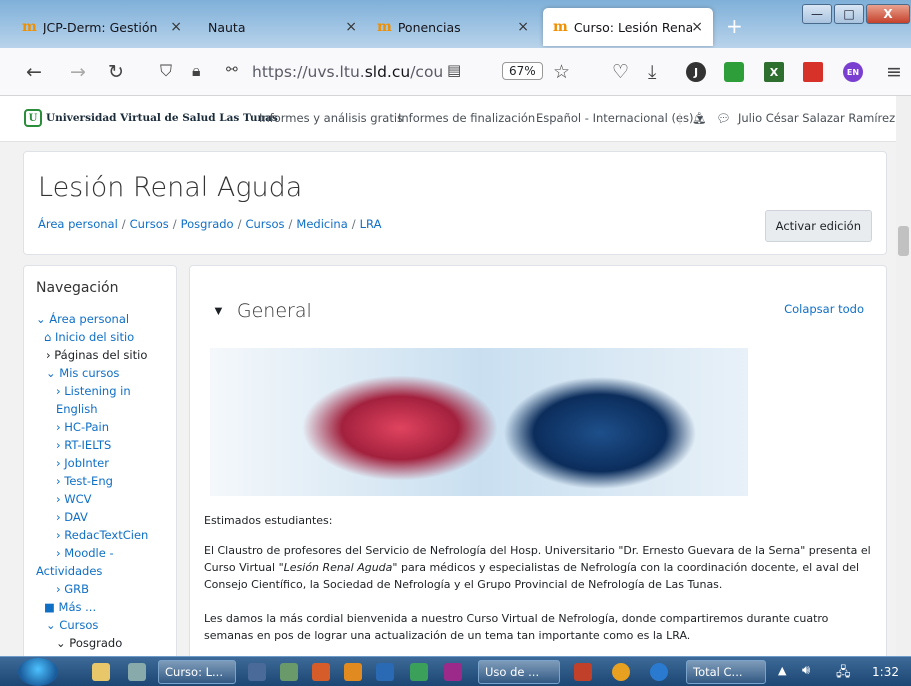  What do you see at coordinates (734, 72) in the screenshot?
I see `green-extension-icon` at bounding box center [734, 72].